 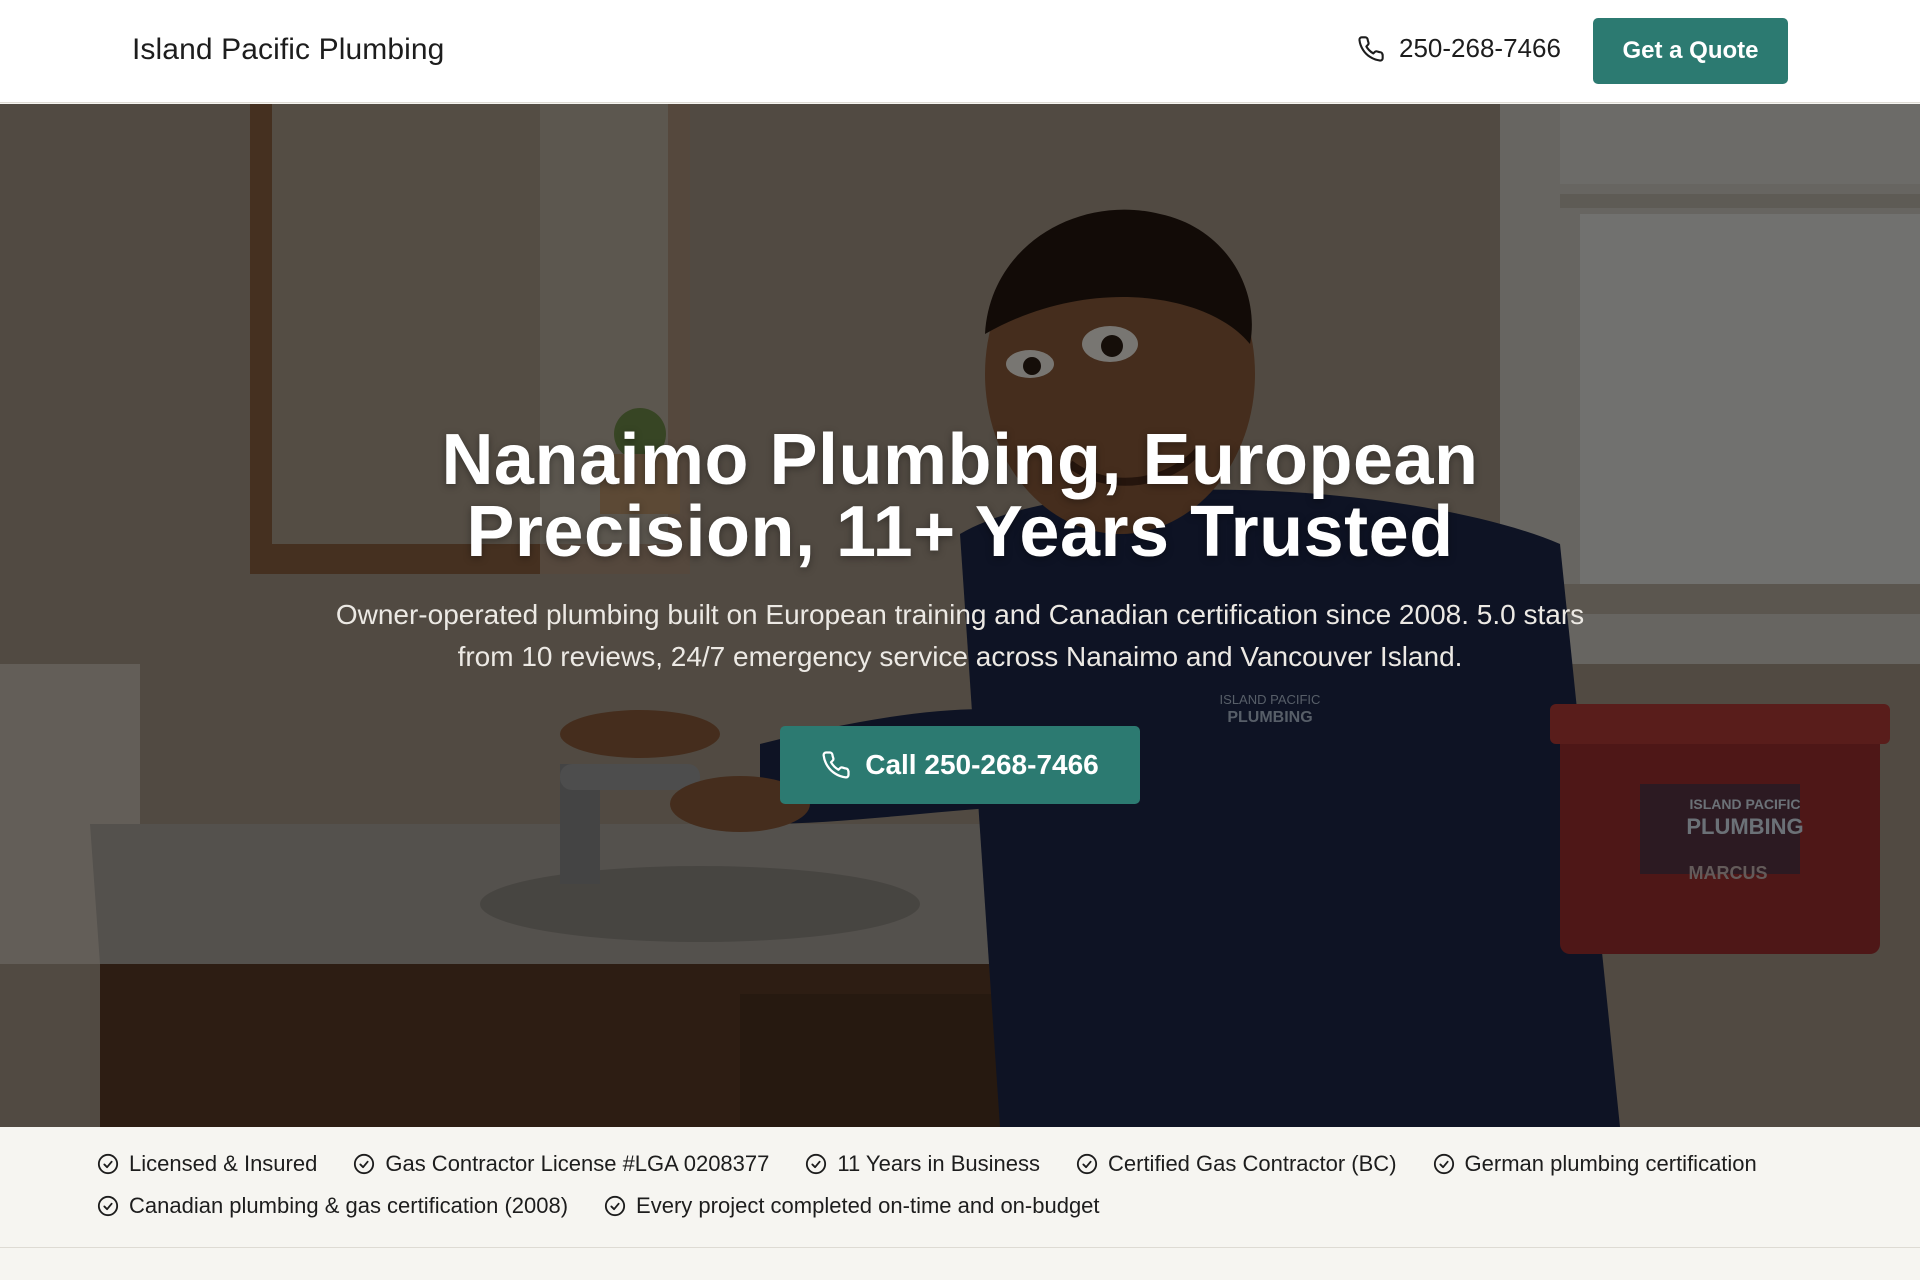 I want to click on trust-item-label: 11 Years in Business, so click(x=938, y=1163).